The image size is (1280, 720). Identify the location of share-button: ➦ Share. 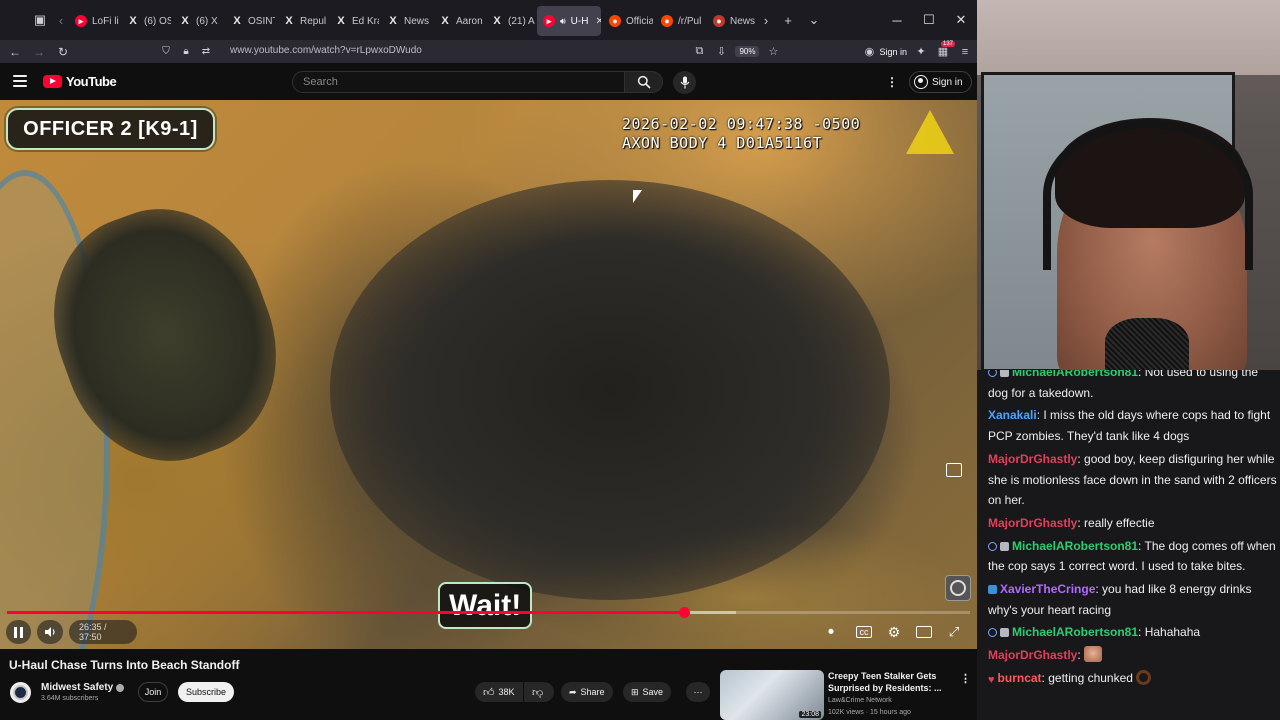
(587, 692).